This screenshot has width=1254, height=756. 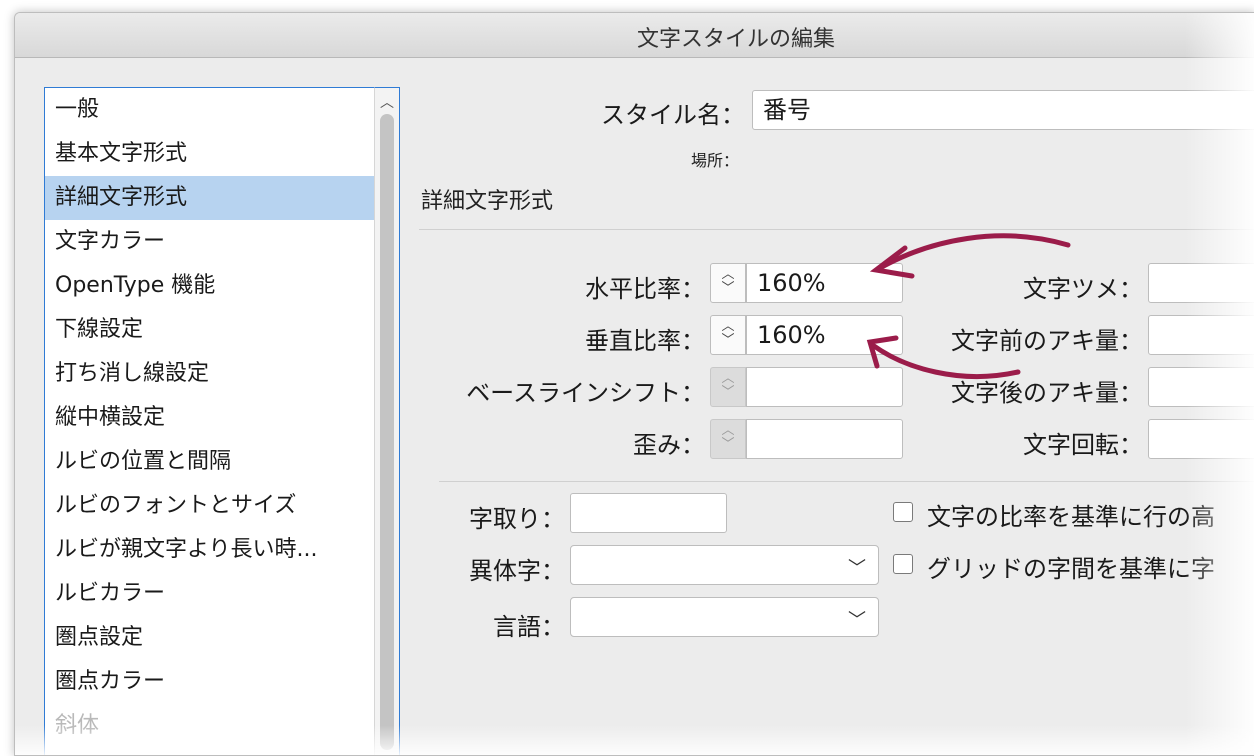 I want to click on annotation-arrow-vertical, so click(x=946, y=361).